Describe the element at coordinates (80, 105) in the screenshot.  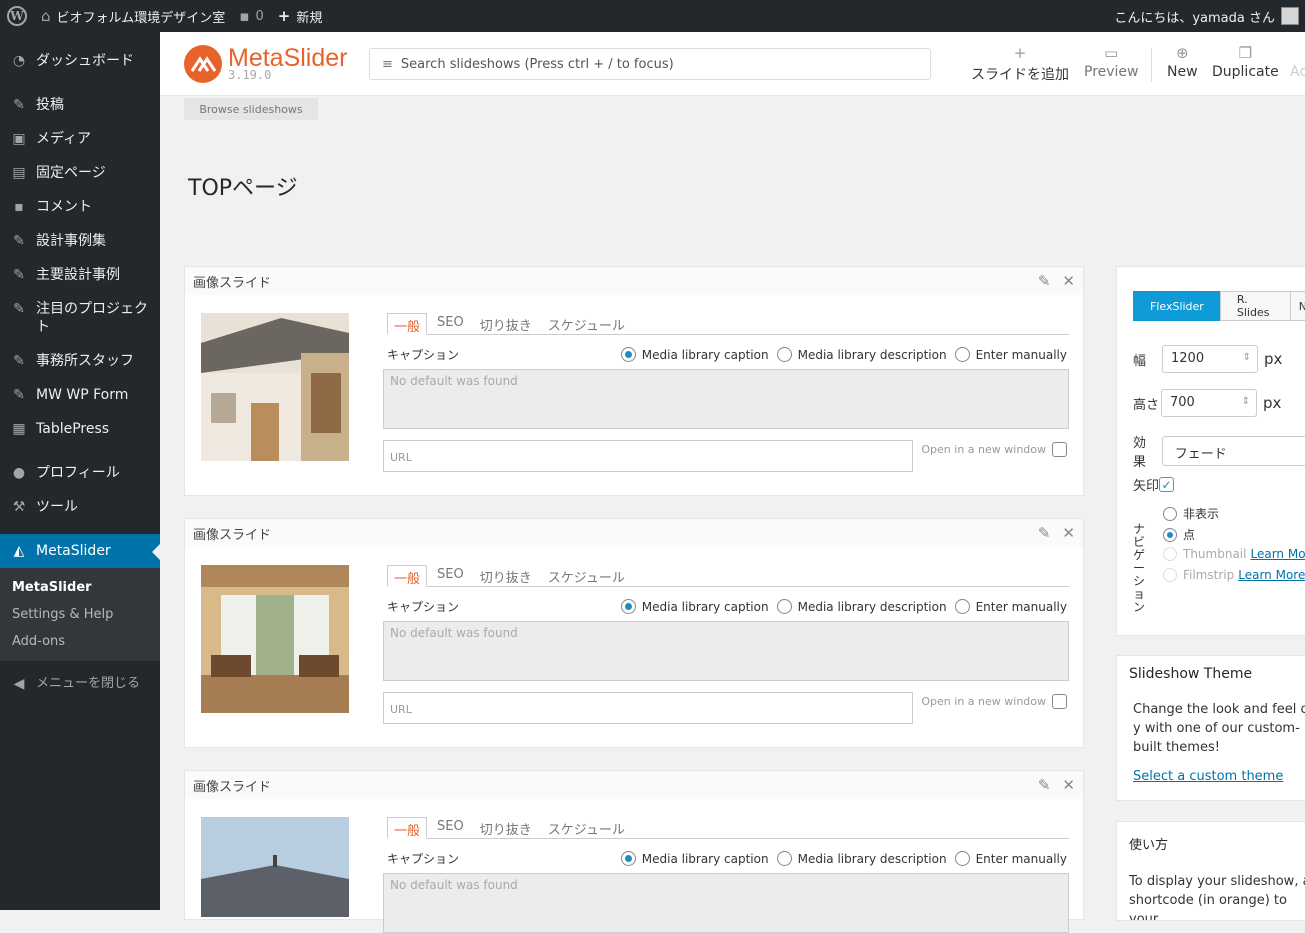
I see `sidebar-item-posts: ✎ 投稿` at that location.